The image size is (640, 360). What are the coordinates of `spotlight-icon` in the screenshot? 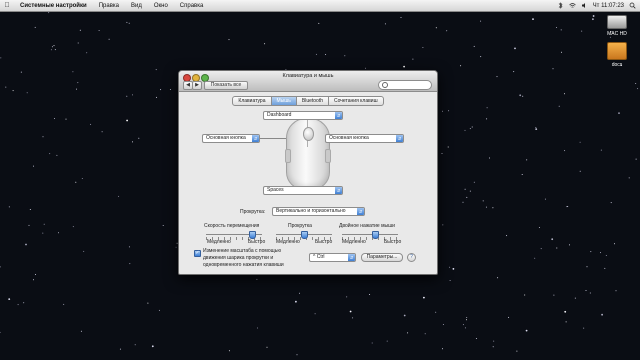 It's located at (632, 5).